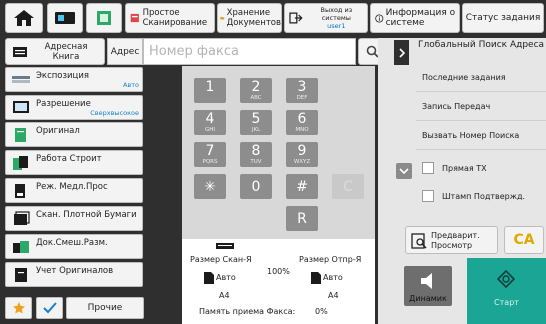  I want to click on document-filing-button: Хранение Документов, so click(249, 18).